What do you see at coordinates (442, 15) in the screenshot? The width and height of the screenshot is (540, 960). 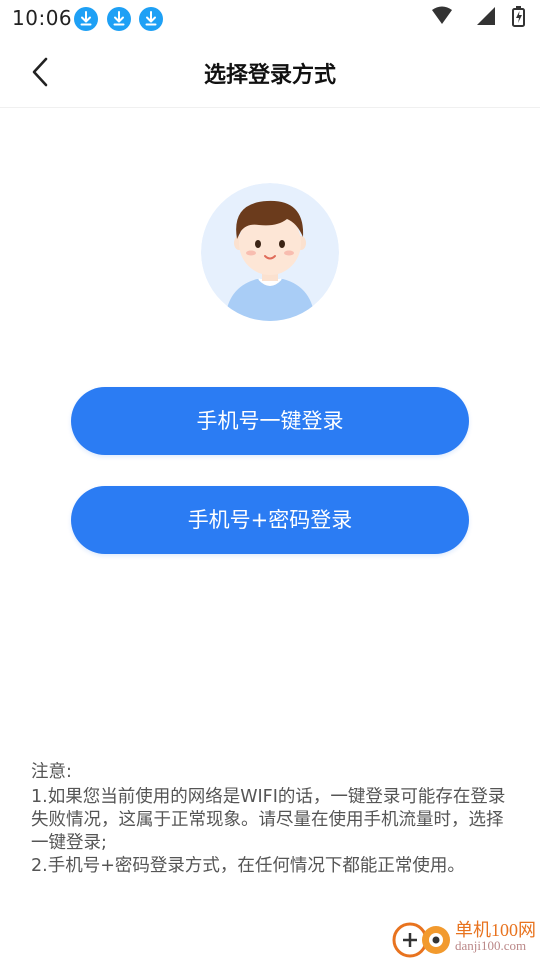 I see `wifi-icon` at bounding box center [442, 15].